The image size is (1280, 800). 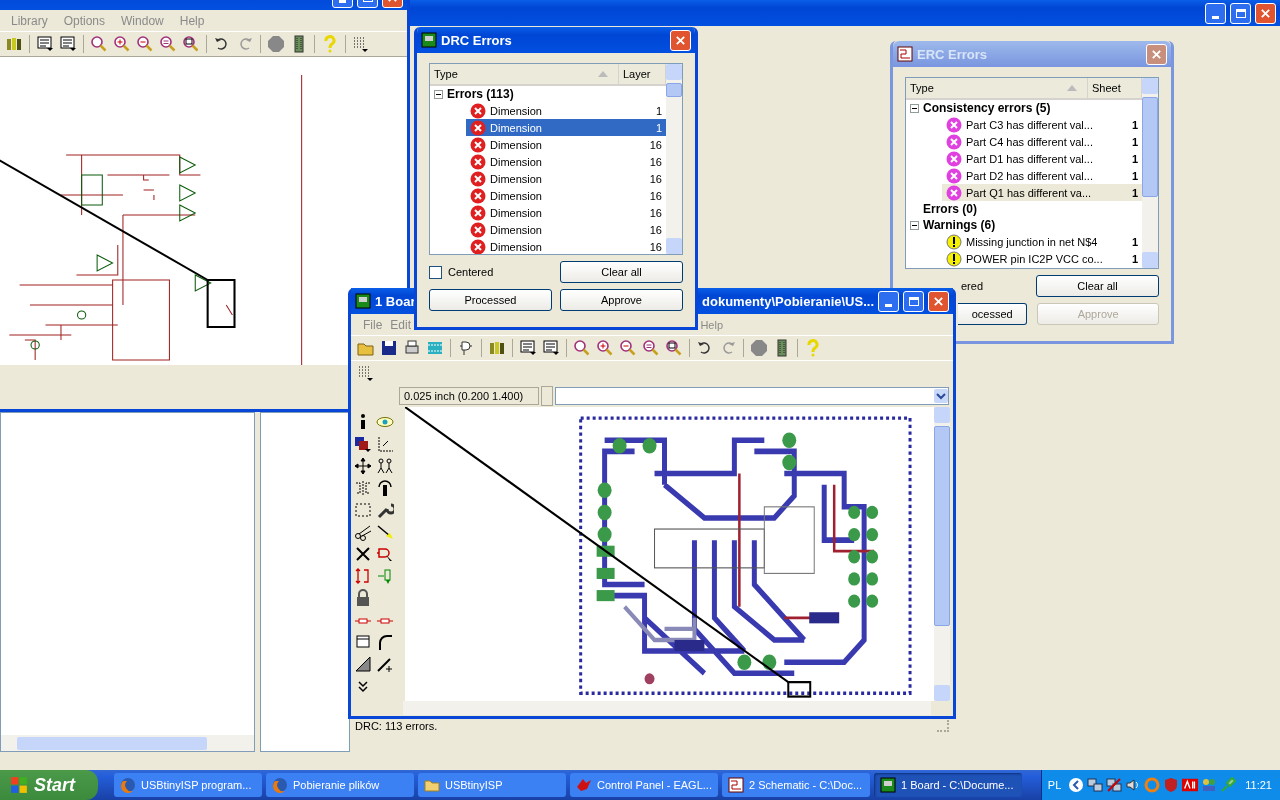 What do you see at coordinates (1042, 158) in the screenshot?
I see `list-row: Part D1 has different val... 1` at bounding box center [1042, 158].